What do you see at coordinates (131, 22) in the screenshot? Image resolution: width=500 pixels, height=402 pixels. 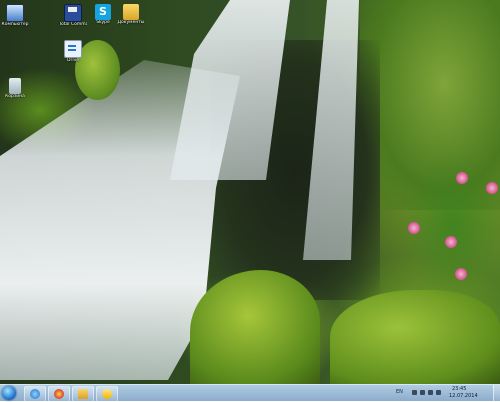 I see `desktop-icon-label: Документы` at bounding box center [131, 22].